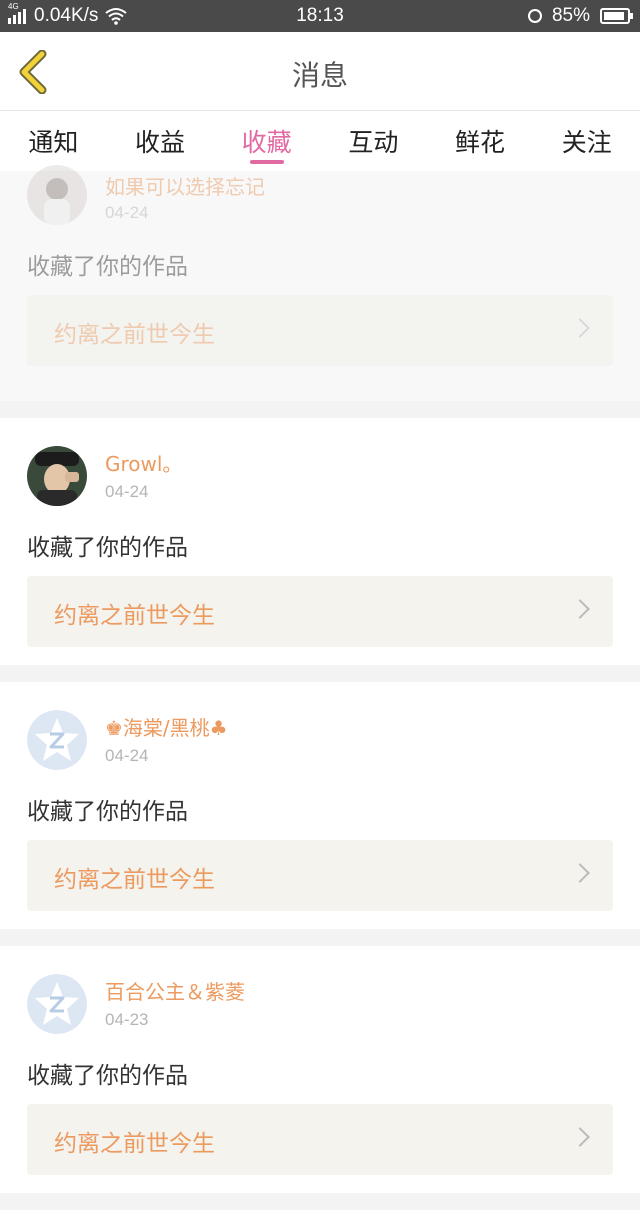  Describe the element at coordinates (480, 141) in the screenshot. I see `tab-flowers: 鲜花` at that location.